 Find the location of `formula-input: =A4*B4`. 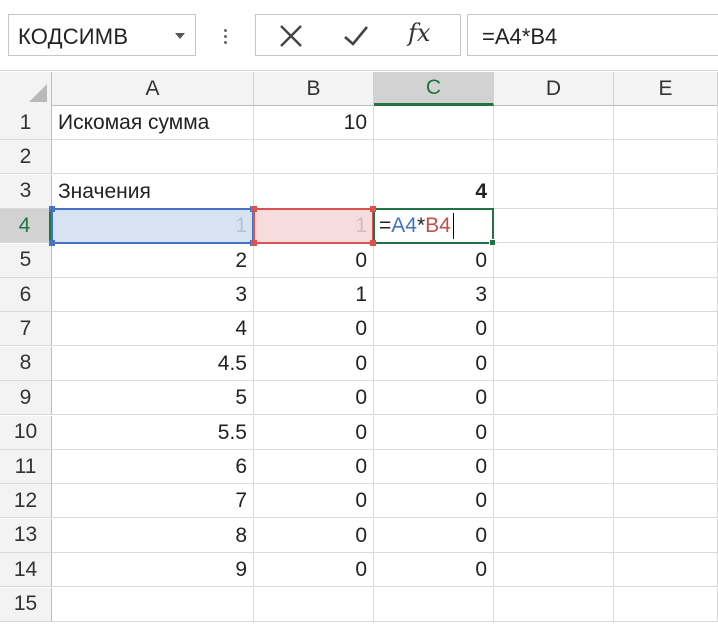

formula-input: =A4*B4 is located at coordinates (592, 35).